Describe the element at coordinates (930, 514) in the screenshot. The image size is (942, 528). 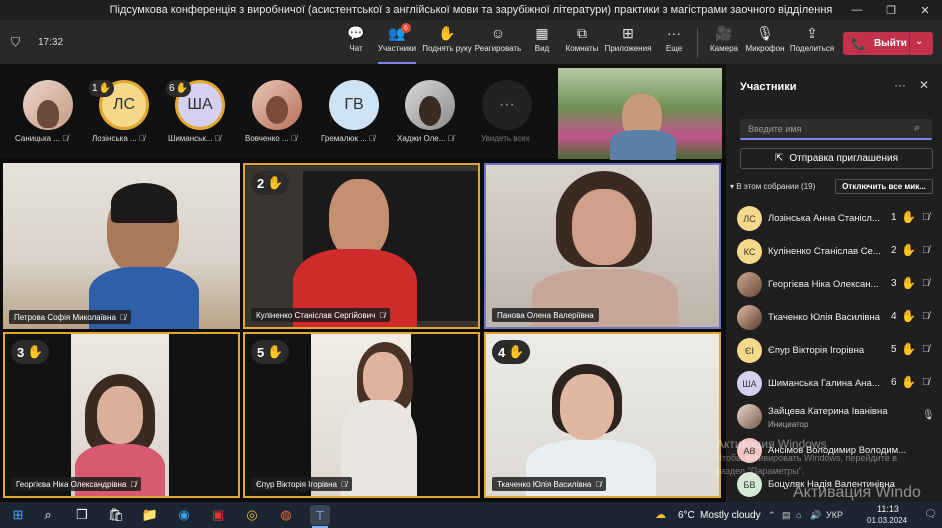
I see `notification-icon: 🗨` at that location.